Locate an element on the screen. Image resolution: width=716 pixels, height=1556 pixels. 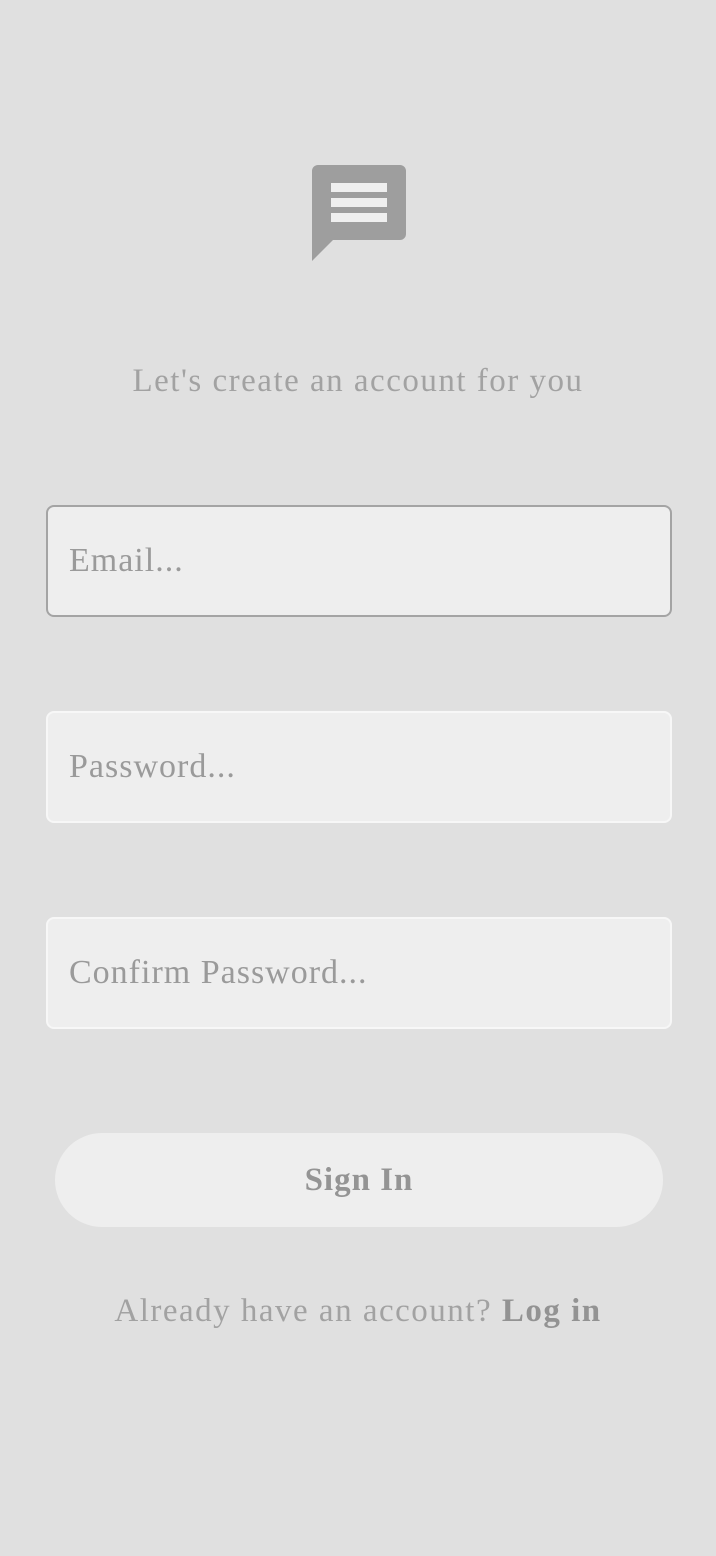
password-field is located at coordinates (359, 767).